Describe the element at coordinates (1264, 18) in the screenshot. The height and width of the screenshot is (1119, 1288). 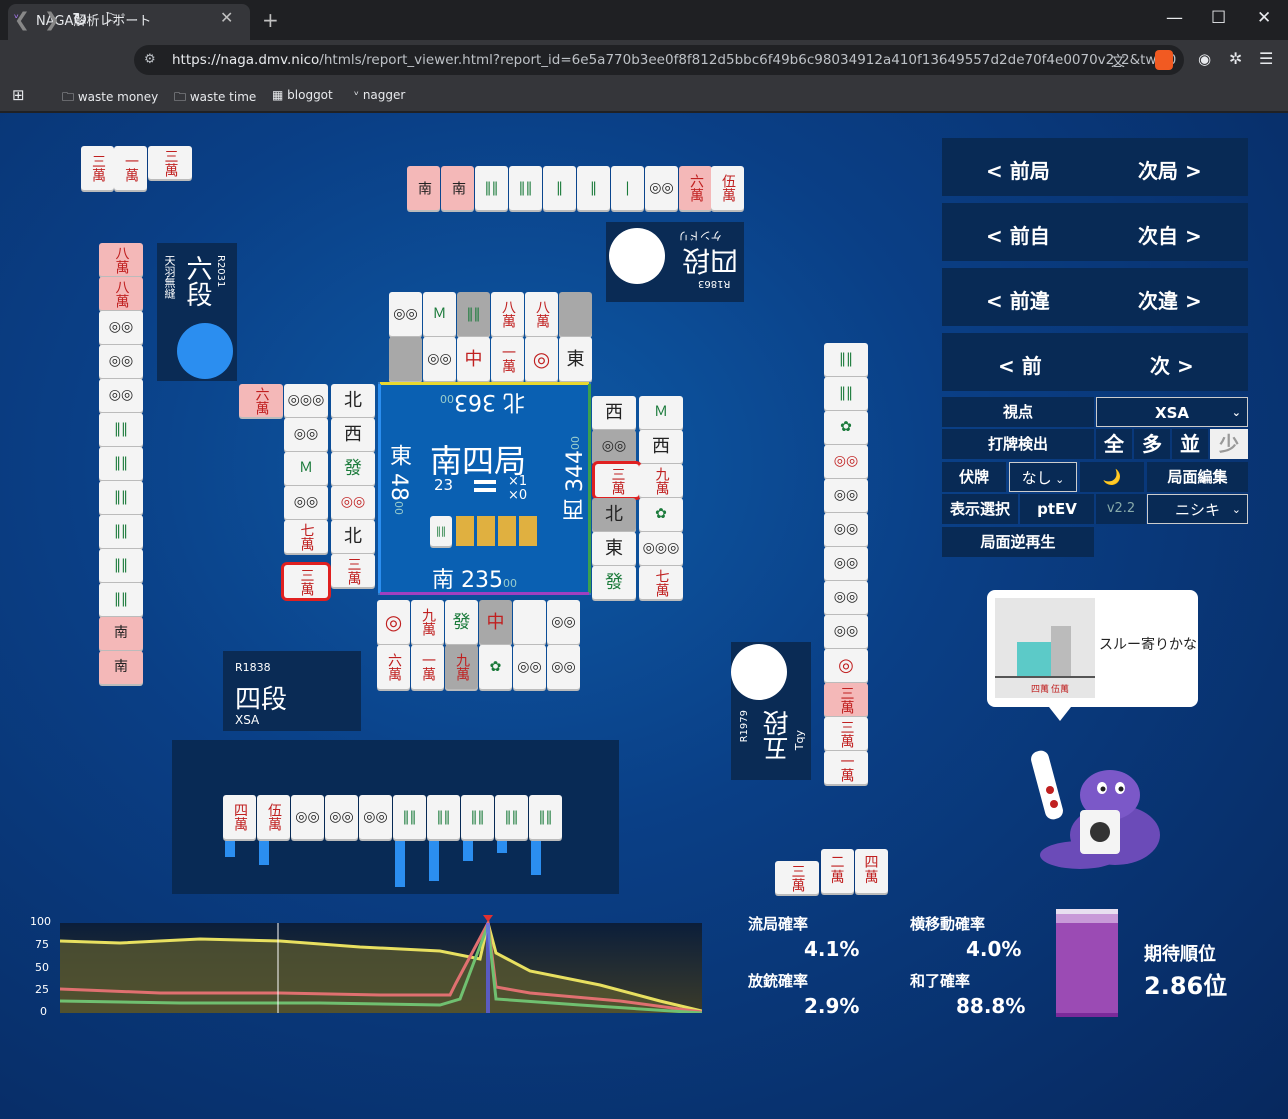
I see `close-window-icon: ✕` at that location.